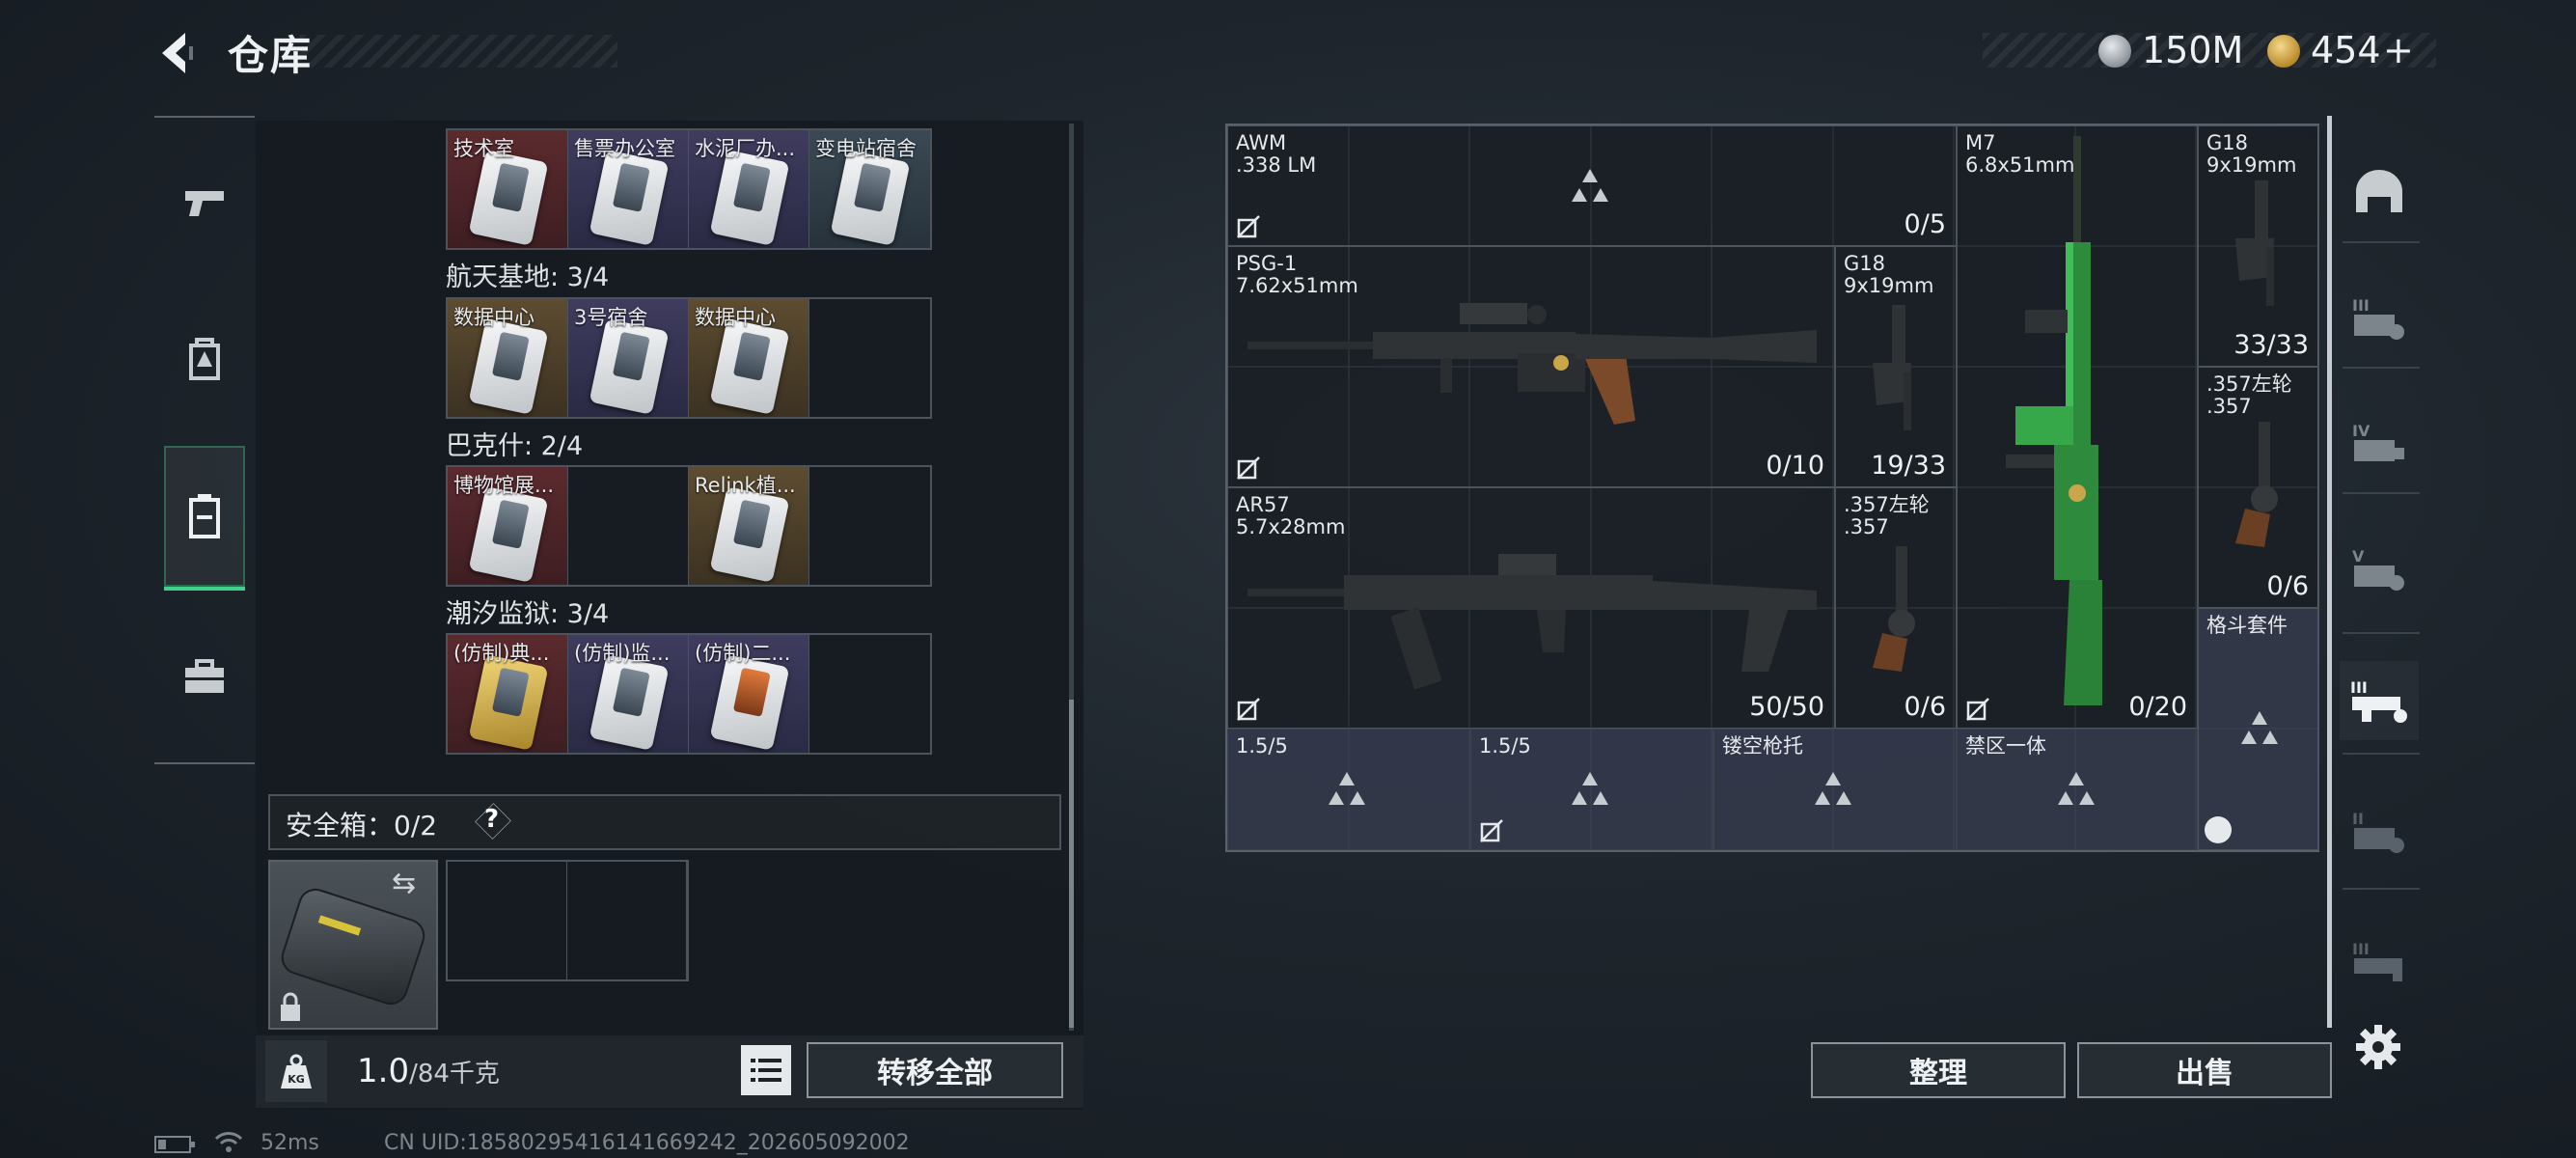 The height and width of the screenshot is (1158, 2576). I want to click on list-view-button, so click(766, 1070).